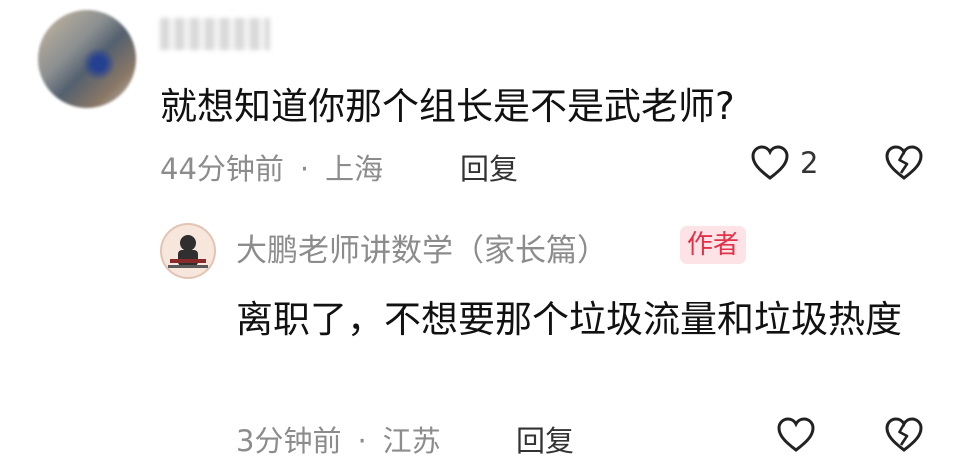 The width and height of the screenshot is (960, 465). I want to click on comment-meta: 44分钟前 · 上海, so click(271, 167).